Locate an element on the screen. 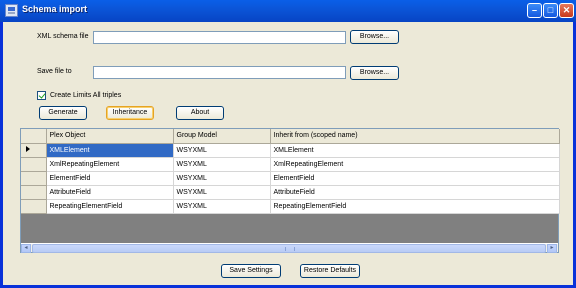  current-row-arrow-icon is located at coordinates (28, 149).